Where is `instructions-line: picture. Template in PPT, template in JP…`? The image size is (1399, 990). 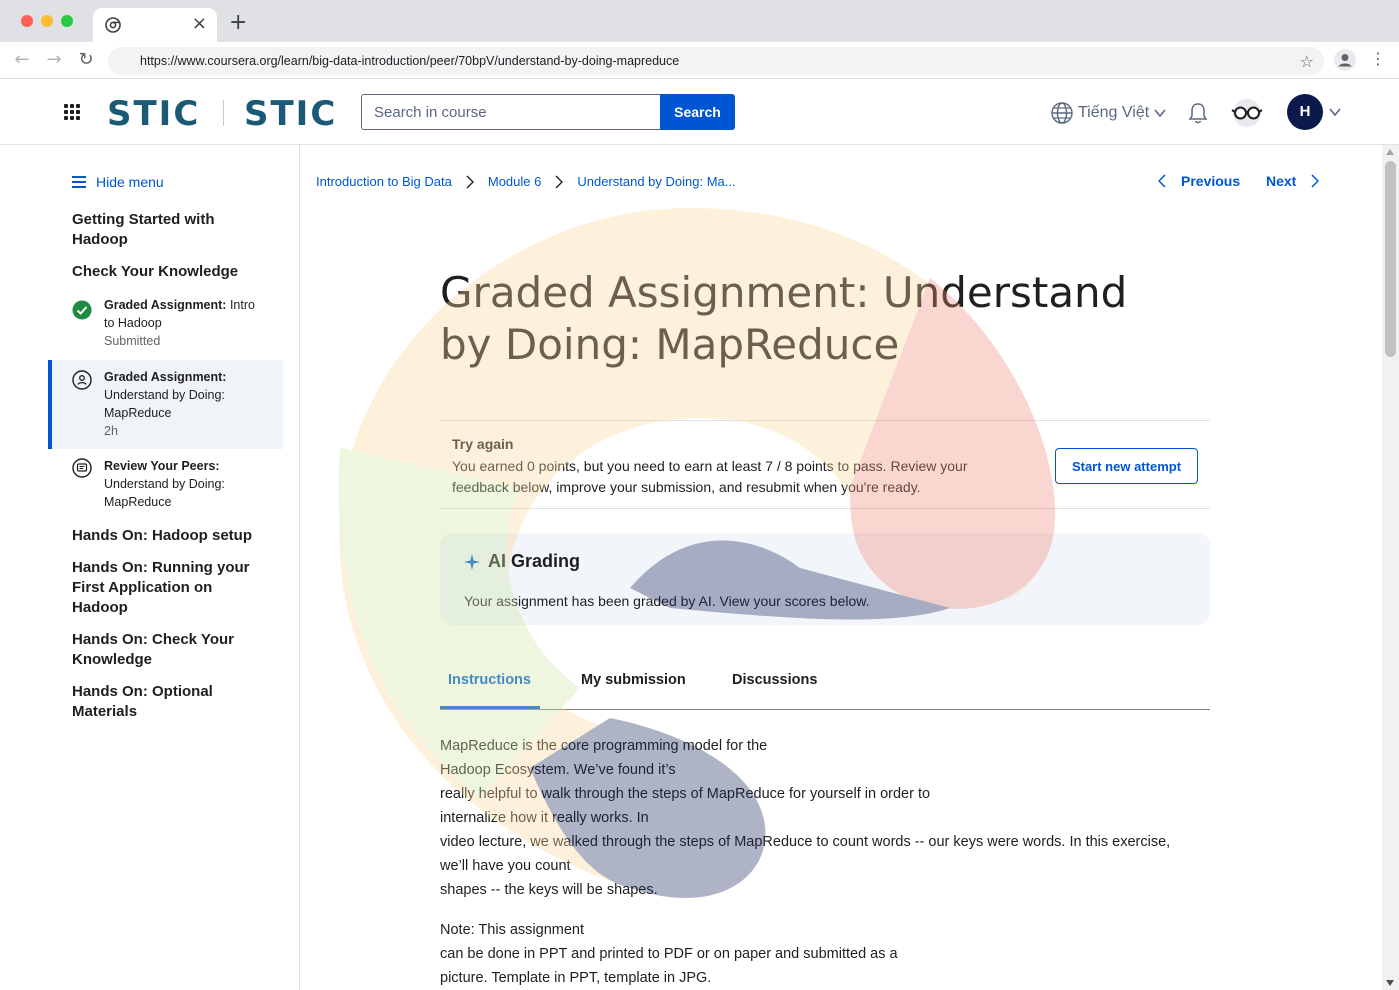
instructions-line: picture. Template in PPT, template in JP… is located at coordinates (576, 978).